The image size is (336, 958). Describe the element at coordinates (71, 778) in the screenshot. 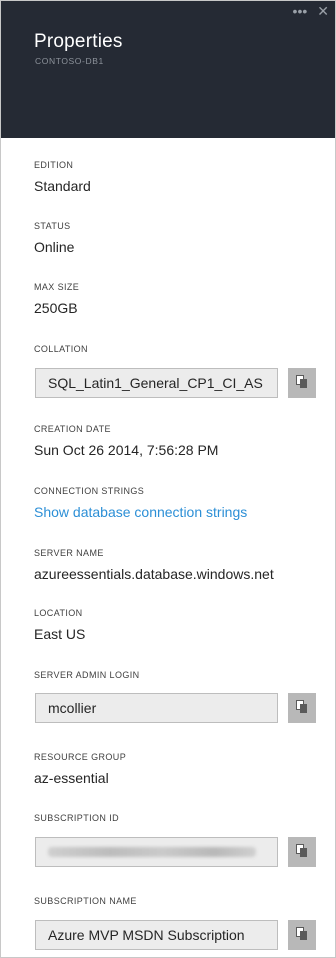

I see `resource-group-value: az-essential` at that location.